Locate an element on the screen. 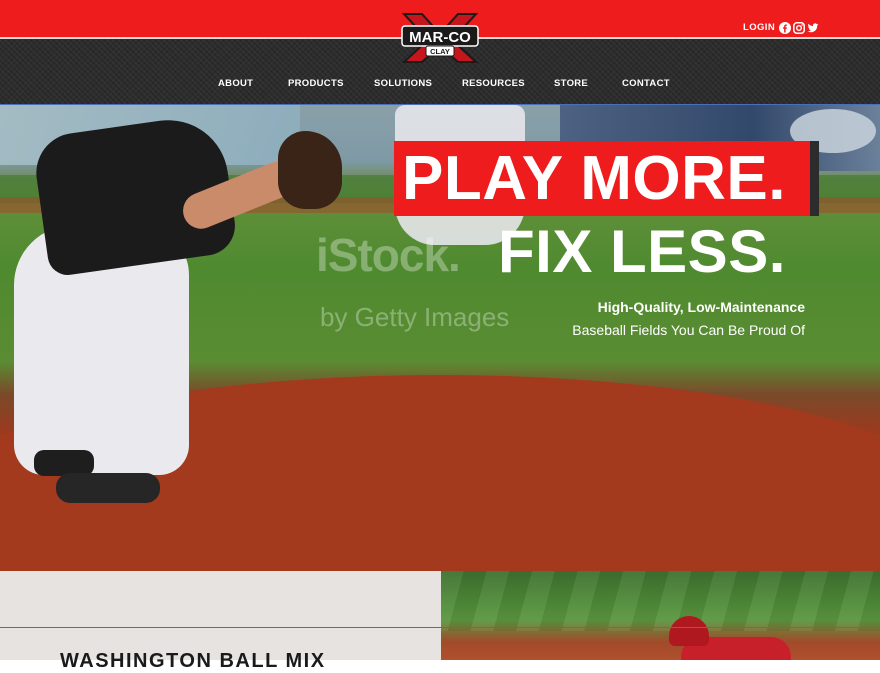 Image resolution: width=880 pixels, height=673 pixels. player-cleat is located at coordinates (108, 488).